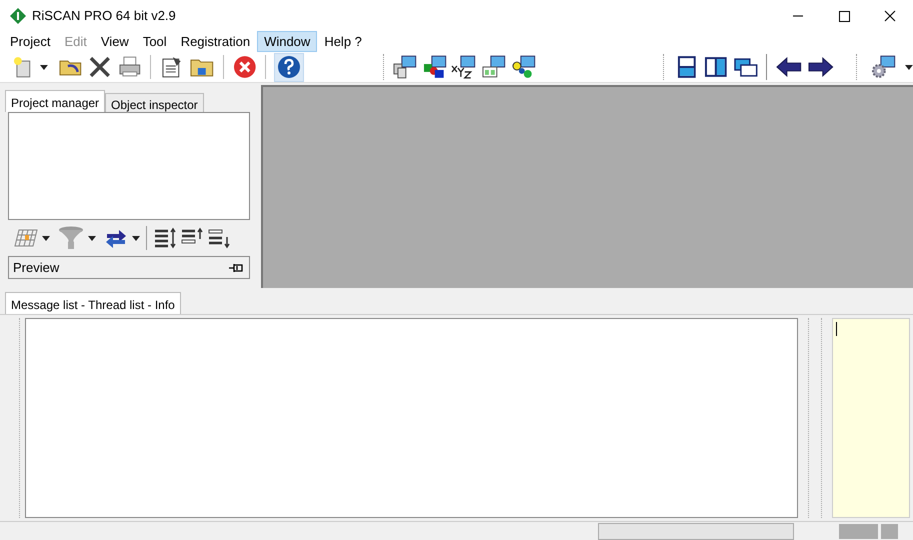  What do you see at coordinates (104, 15) in the screenshot?
I see `window-title: RiSCAN PRO 64 bit v2.9` at bounding box center [104, 15].